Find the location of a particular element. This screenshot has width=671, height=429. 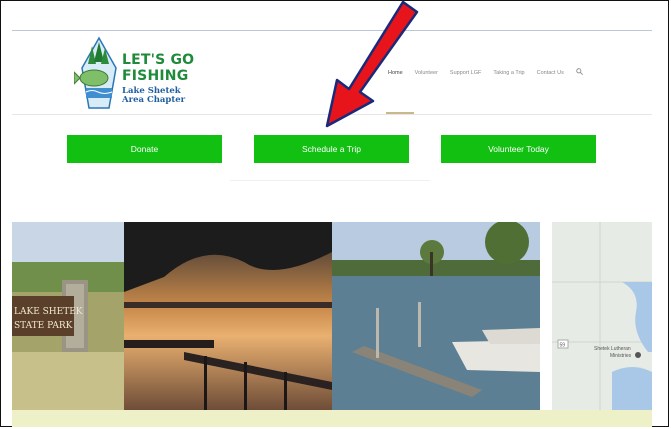

sign-text-line2: STATE PARK is located at coordinates (43, 326).